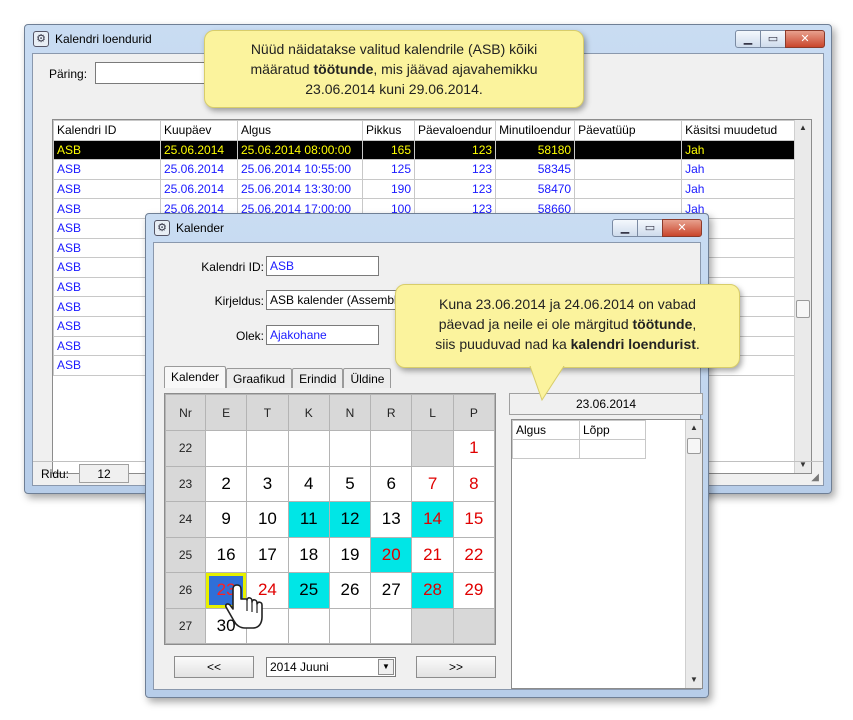  I want to click on calendar-day-cell: 13, so click(391, 519).